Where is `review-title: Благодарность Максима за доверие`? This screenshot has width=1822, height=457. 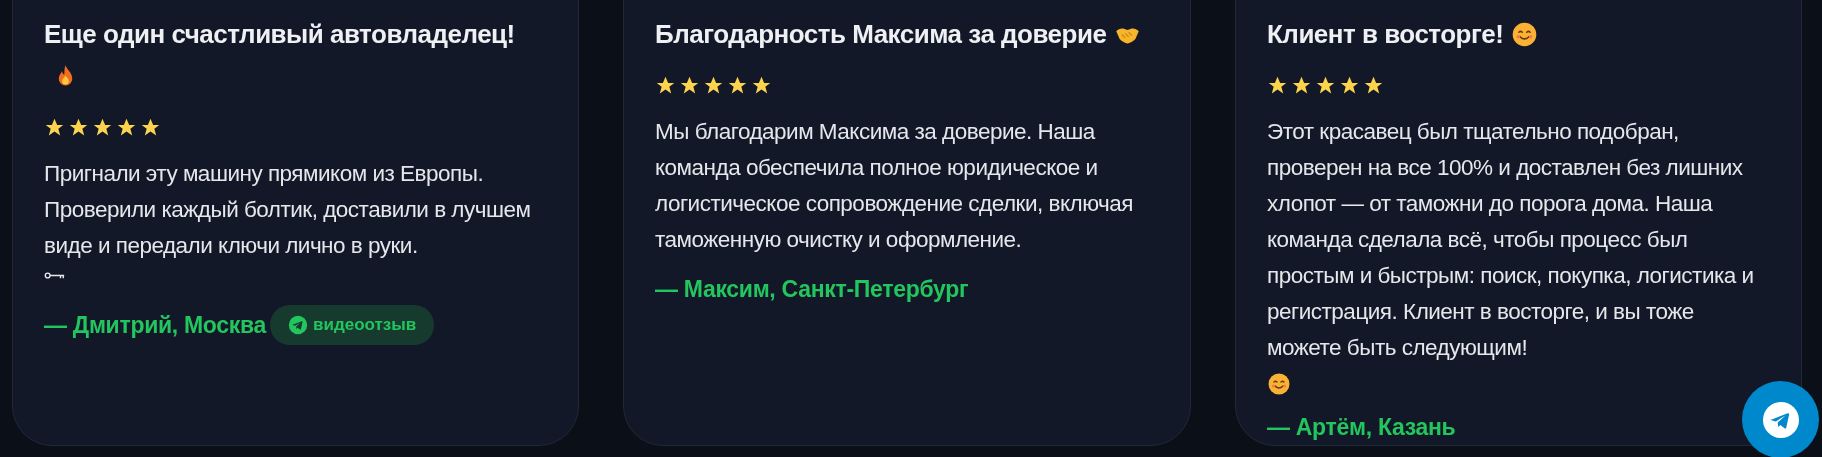
review-title: Благодарность Максима за доверие is located at coordinates (881, 34).